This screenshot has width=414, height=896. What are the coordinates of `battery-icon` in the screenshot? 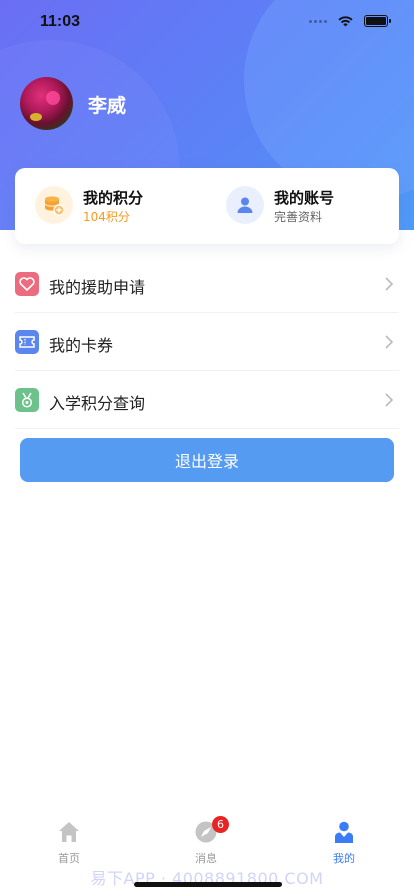 It's located at (377, 21).